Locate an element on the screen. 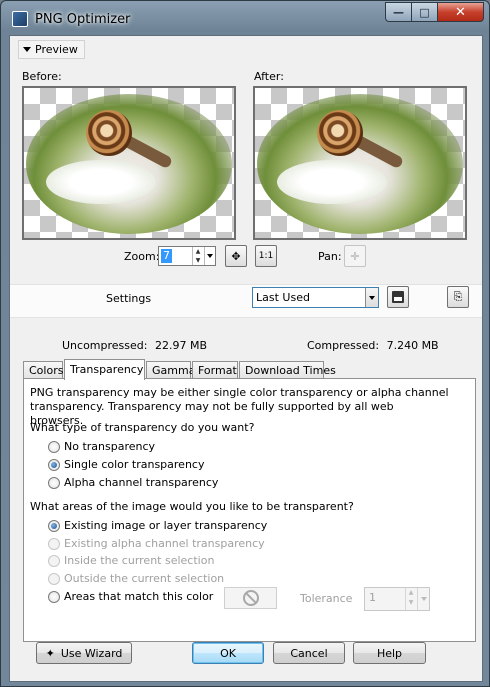 Image resolution: width=490 pixels, height=687 pixels. before-label: Before: is located at coordinates (42, 76).